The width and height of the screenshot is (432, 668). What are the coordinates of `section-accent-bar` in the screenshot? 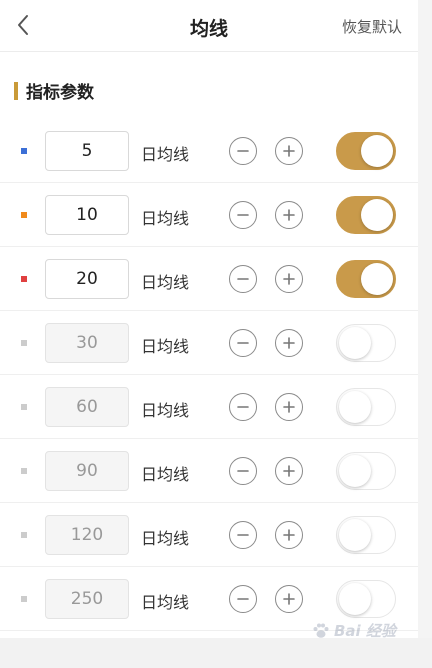 It's located at (16, 90).